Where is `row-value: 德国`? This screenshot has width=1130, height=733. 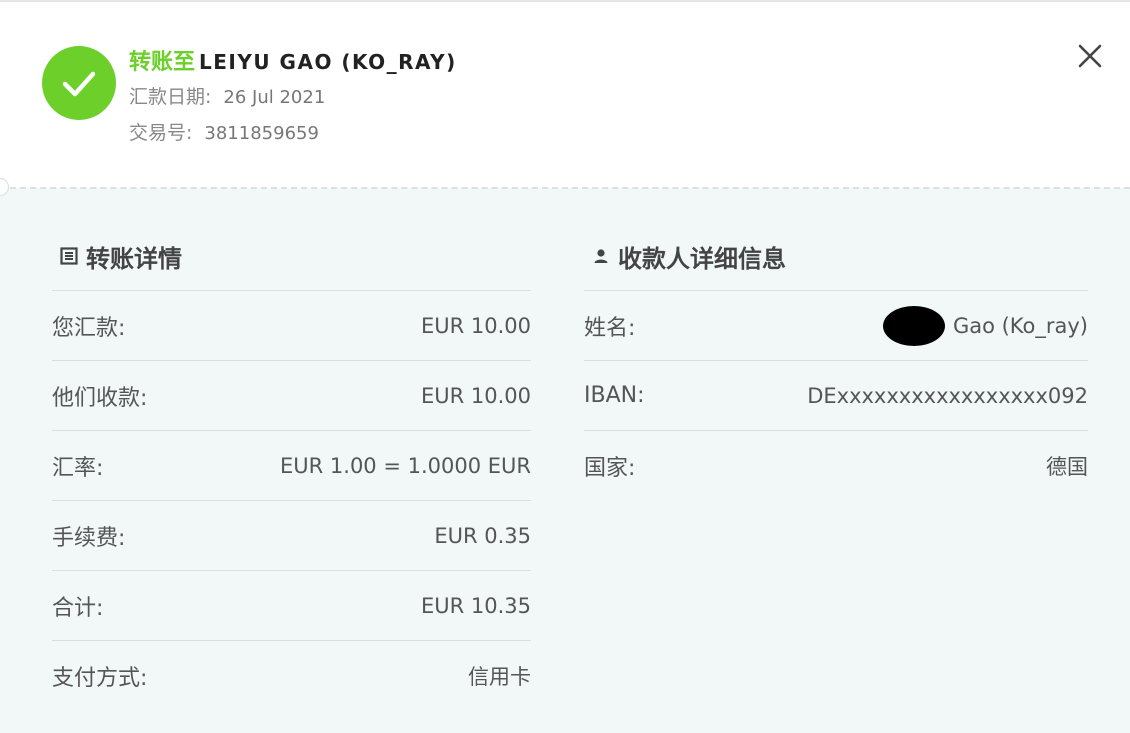
row-value: 德国 is located at coordinates (1067, 466).